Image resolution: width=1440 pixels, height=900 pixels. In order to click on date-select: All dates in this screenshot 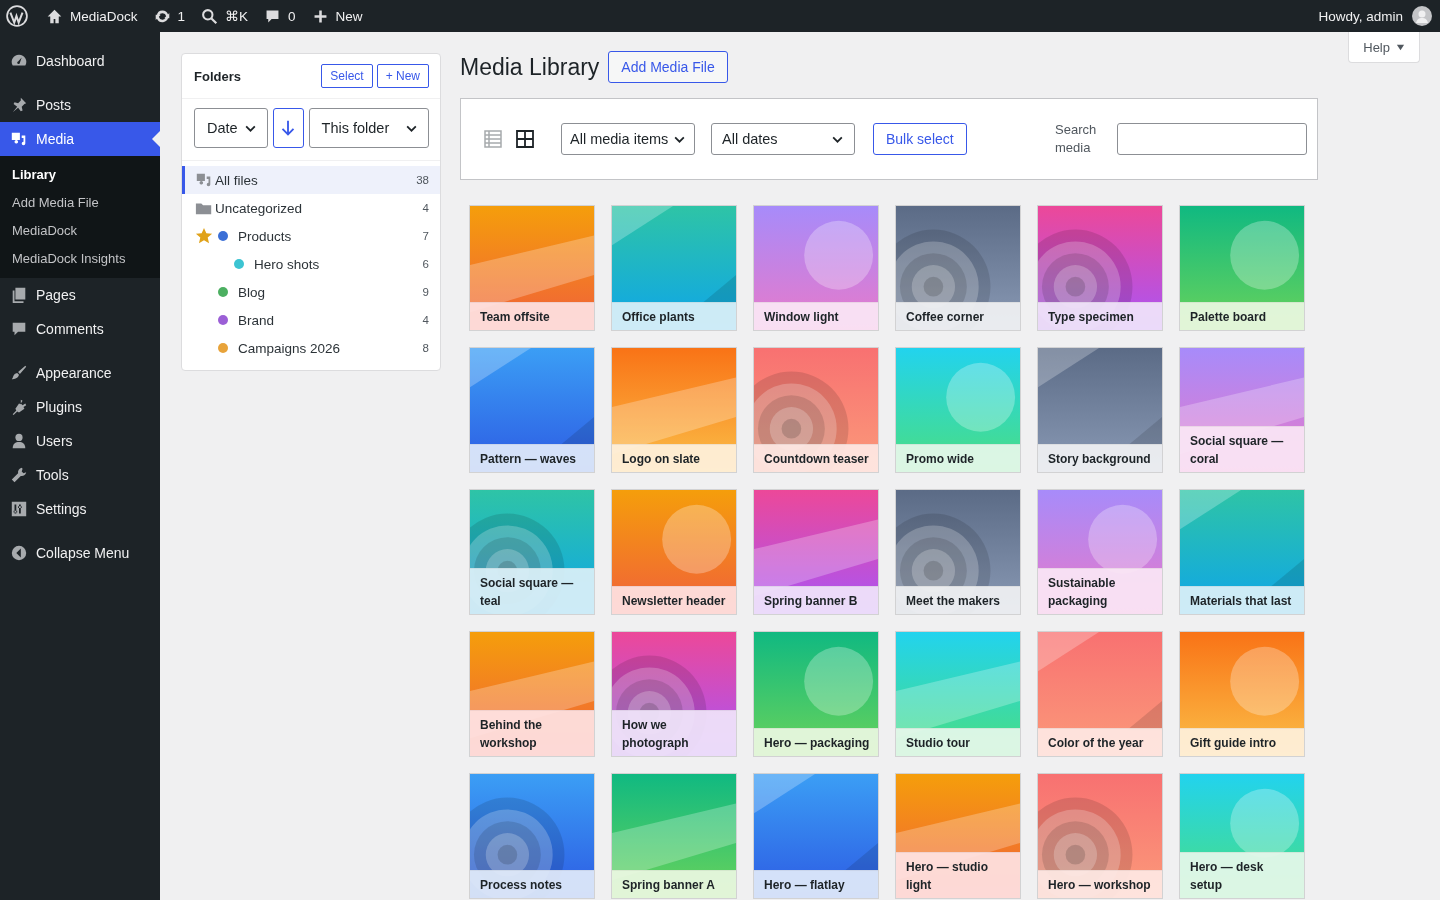, I will do `click(783, 139)`.